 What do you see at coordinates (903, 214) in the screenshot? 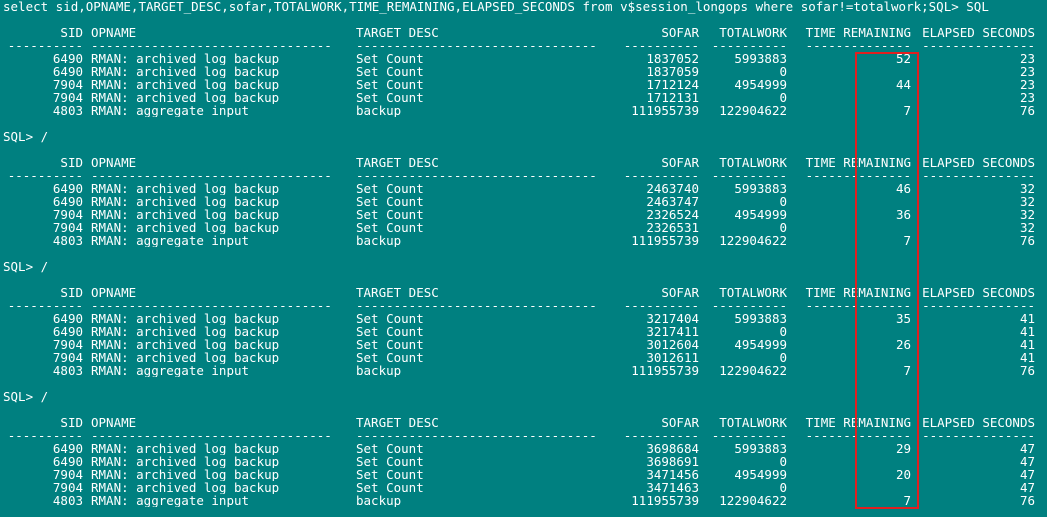
I see `cell-time_remaining: 36` at bounding box center [903, 214].